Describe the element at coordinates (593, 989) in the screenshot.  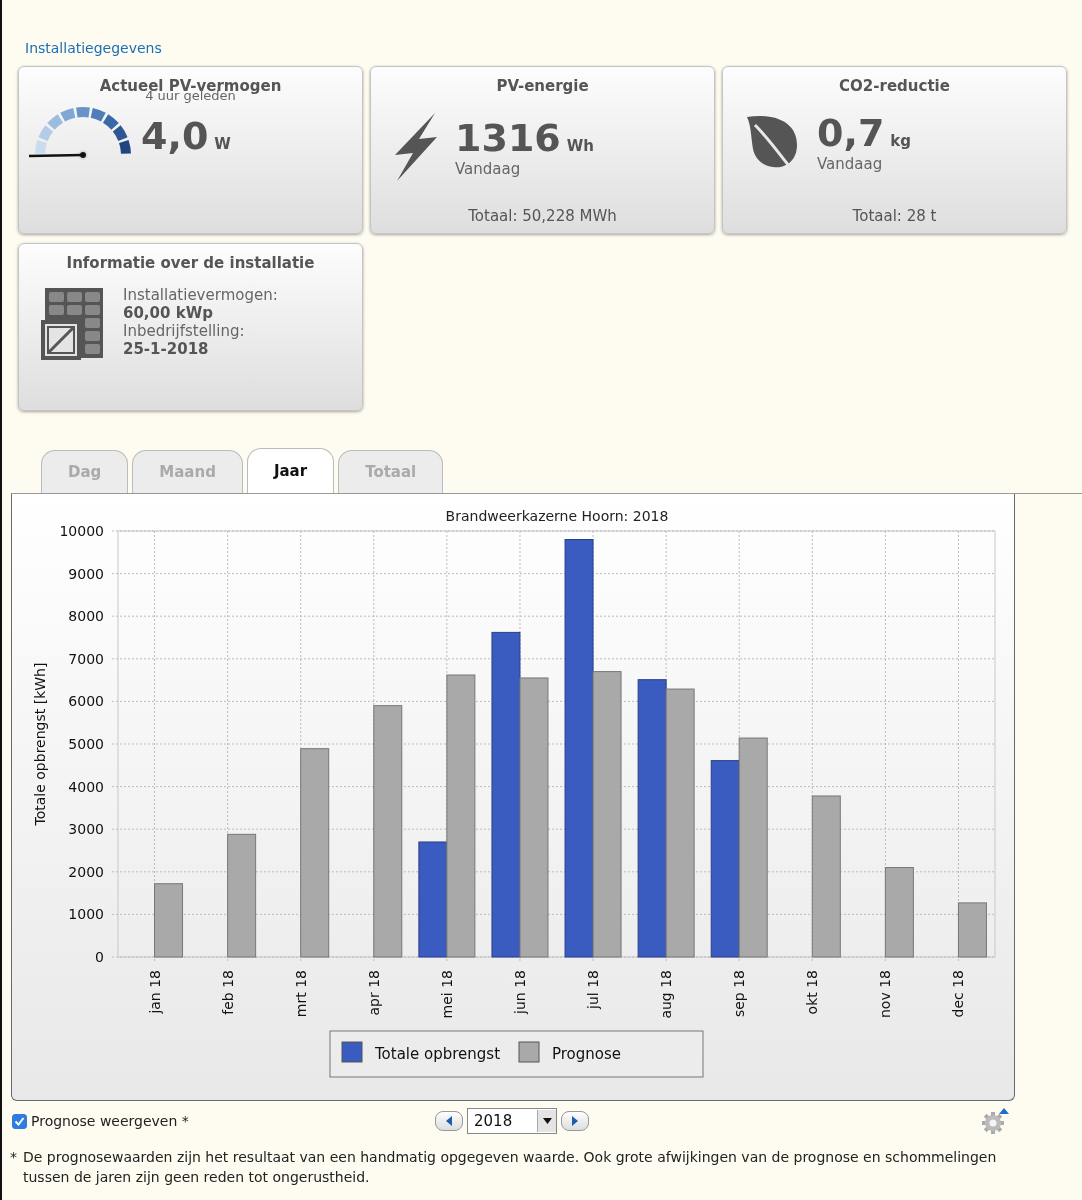
I see `x-tick-label: jul 18` at that location.